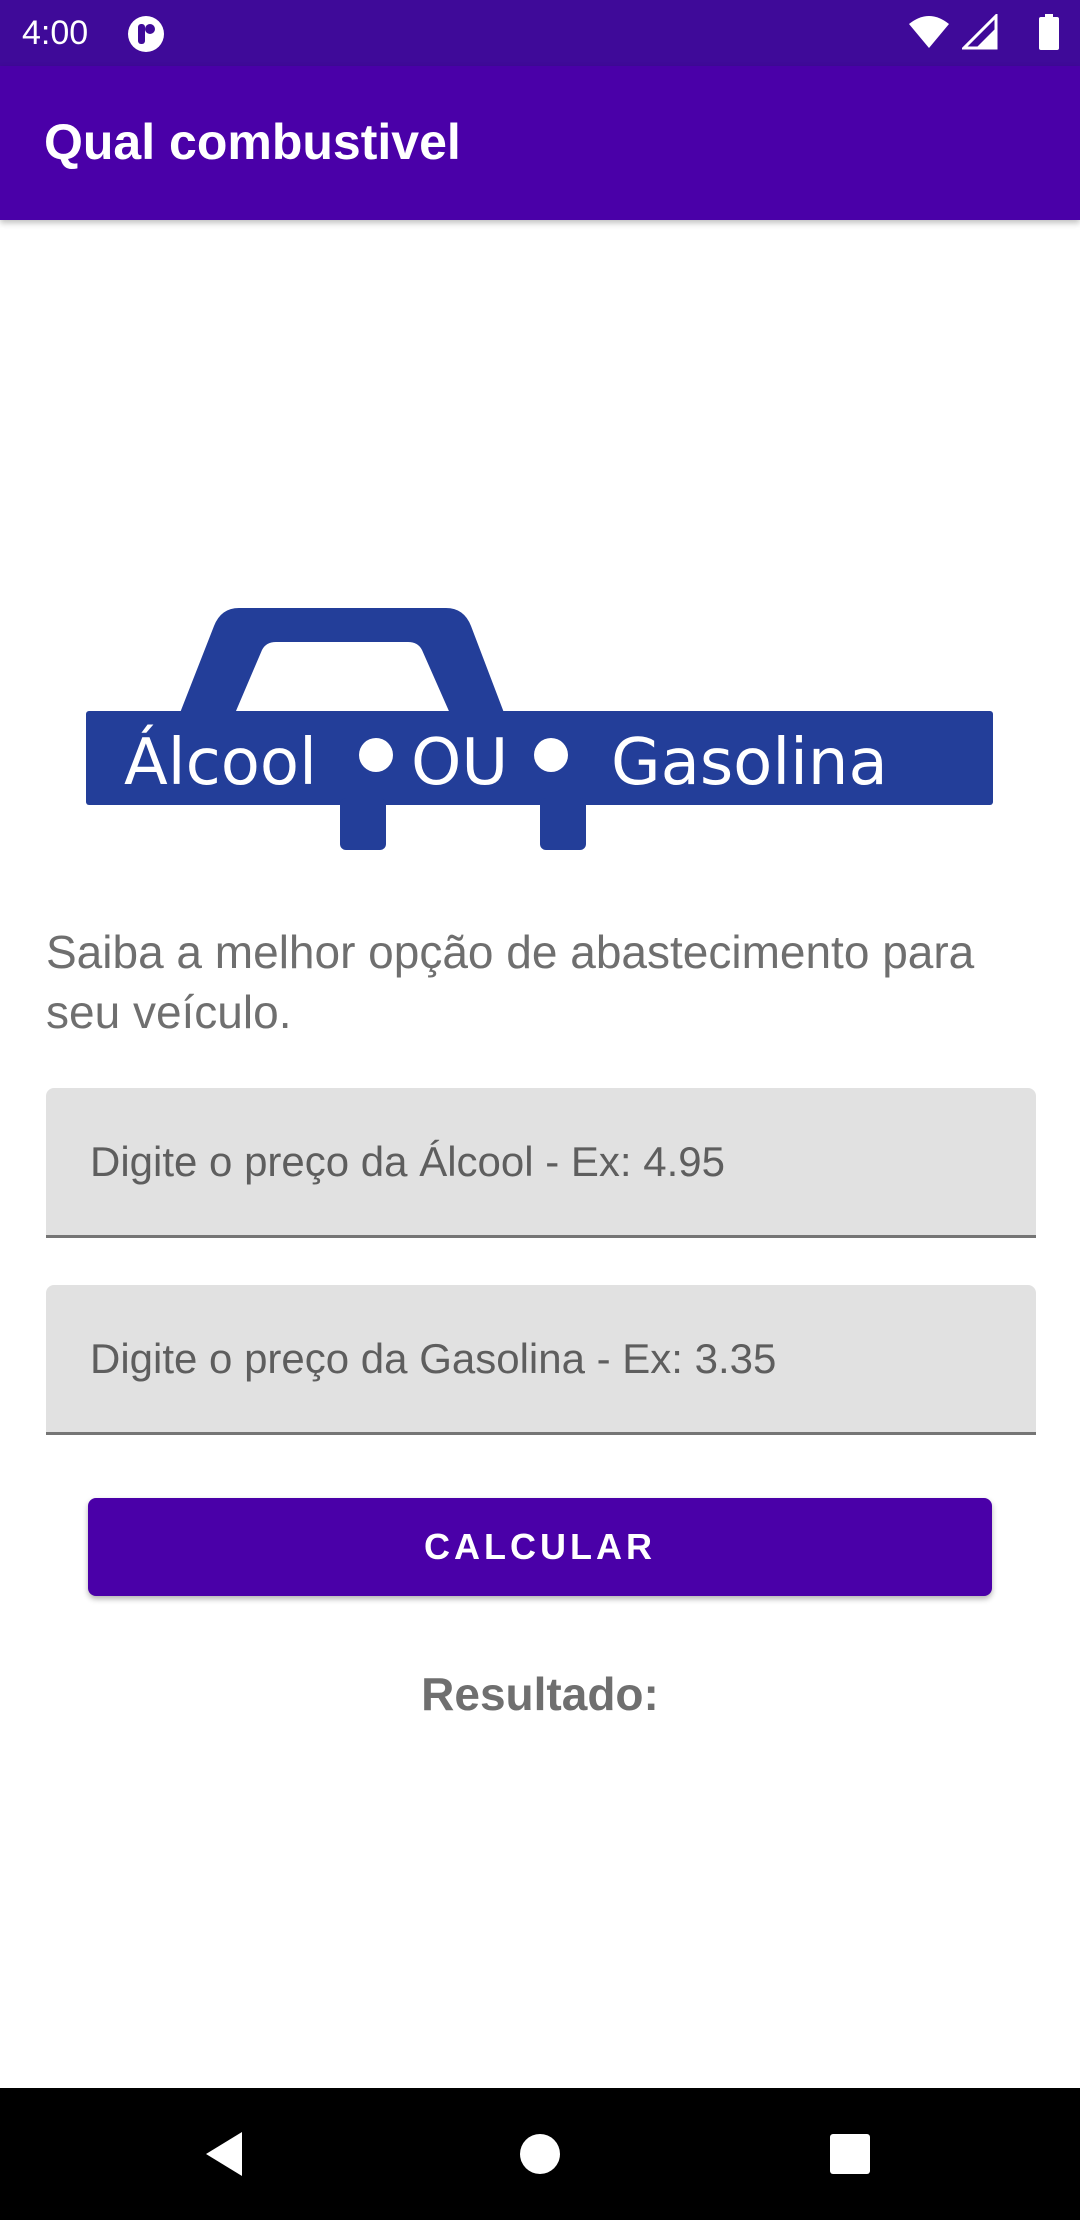  What do you see at coordinates (459, 763) in the screenshot?
I see `logo-word-ou: OU` at bounding box center [459, 763].